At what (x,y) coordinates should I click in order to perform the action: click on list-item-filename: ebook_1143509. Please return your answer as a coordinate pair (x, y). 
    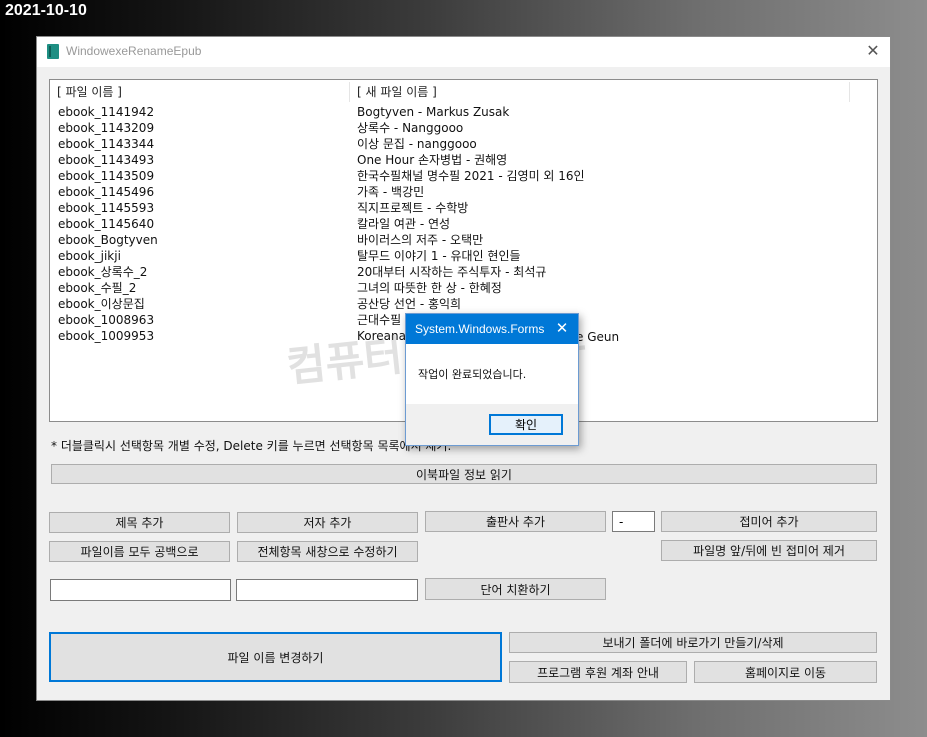
    Looking at the image, I should click on (106, 176).